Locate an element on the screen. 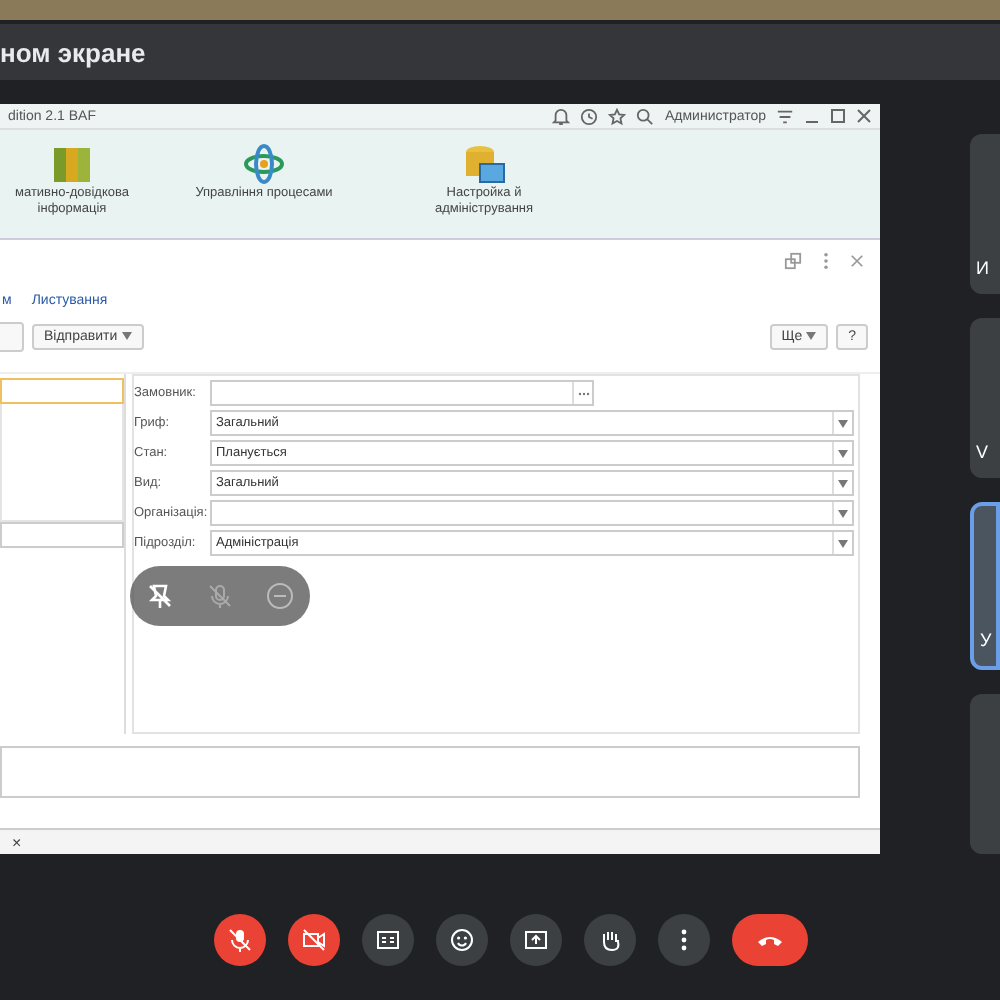 This screenshot has height=1000, width=1000. hangup-button is located at coordinates (769, 940).